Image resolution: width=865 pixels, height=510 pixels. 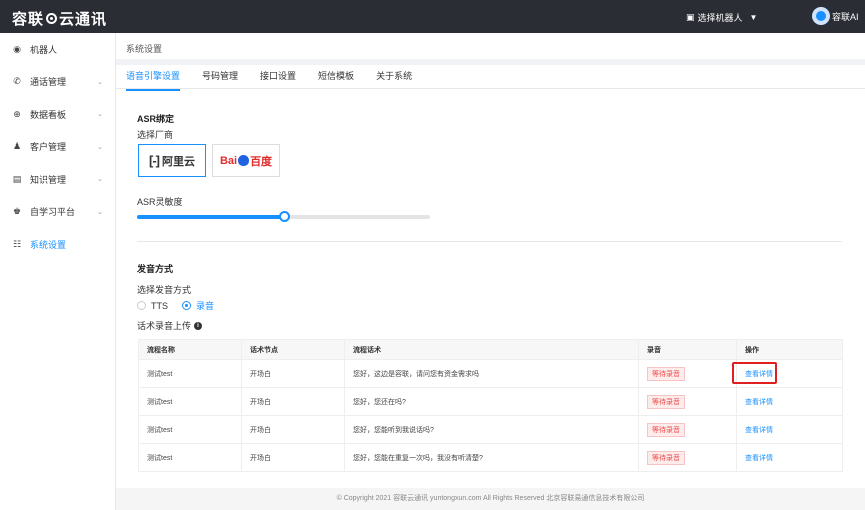 I want to click on section-divider, so click(x=489, y=241).